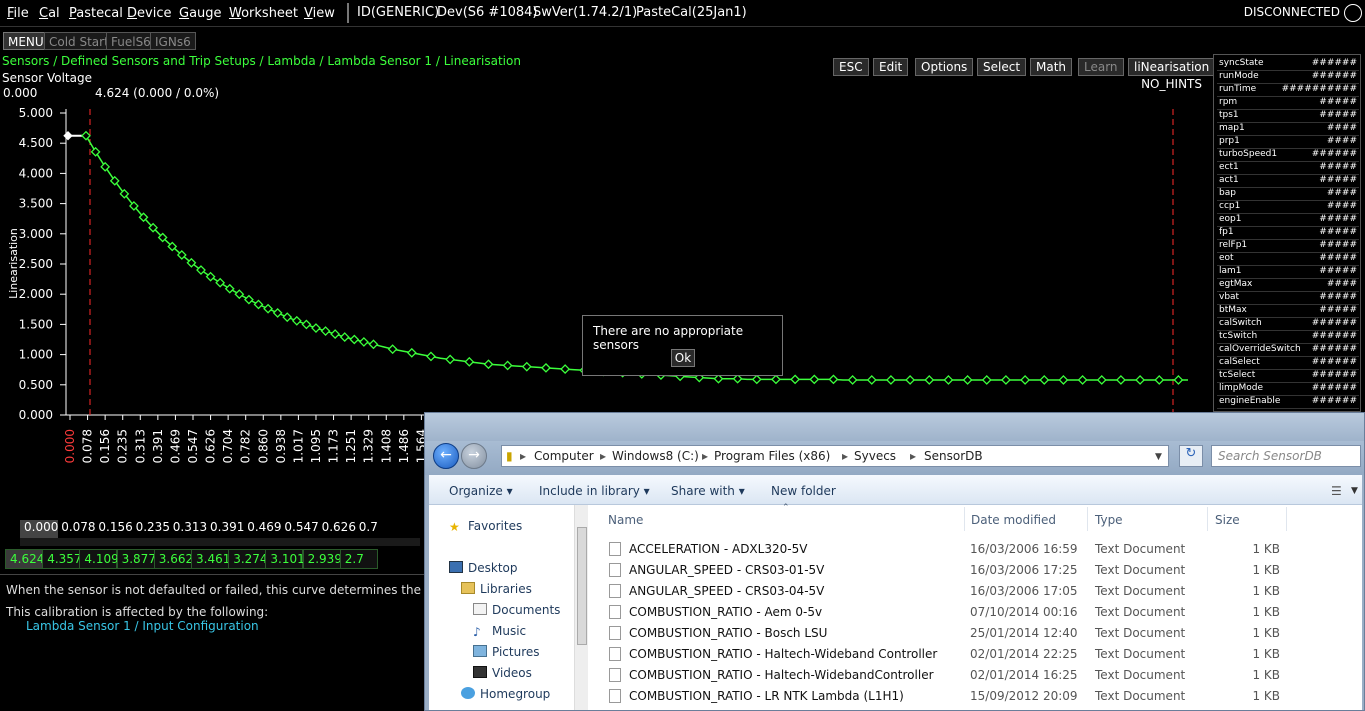  I want to click on options-button: Options, so click(944, 67).